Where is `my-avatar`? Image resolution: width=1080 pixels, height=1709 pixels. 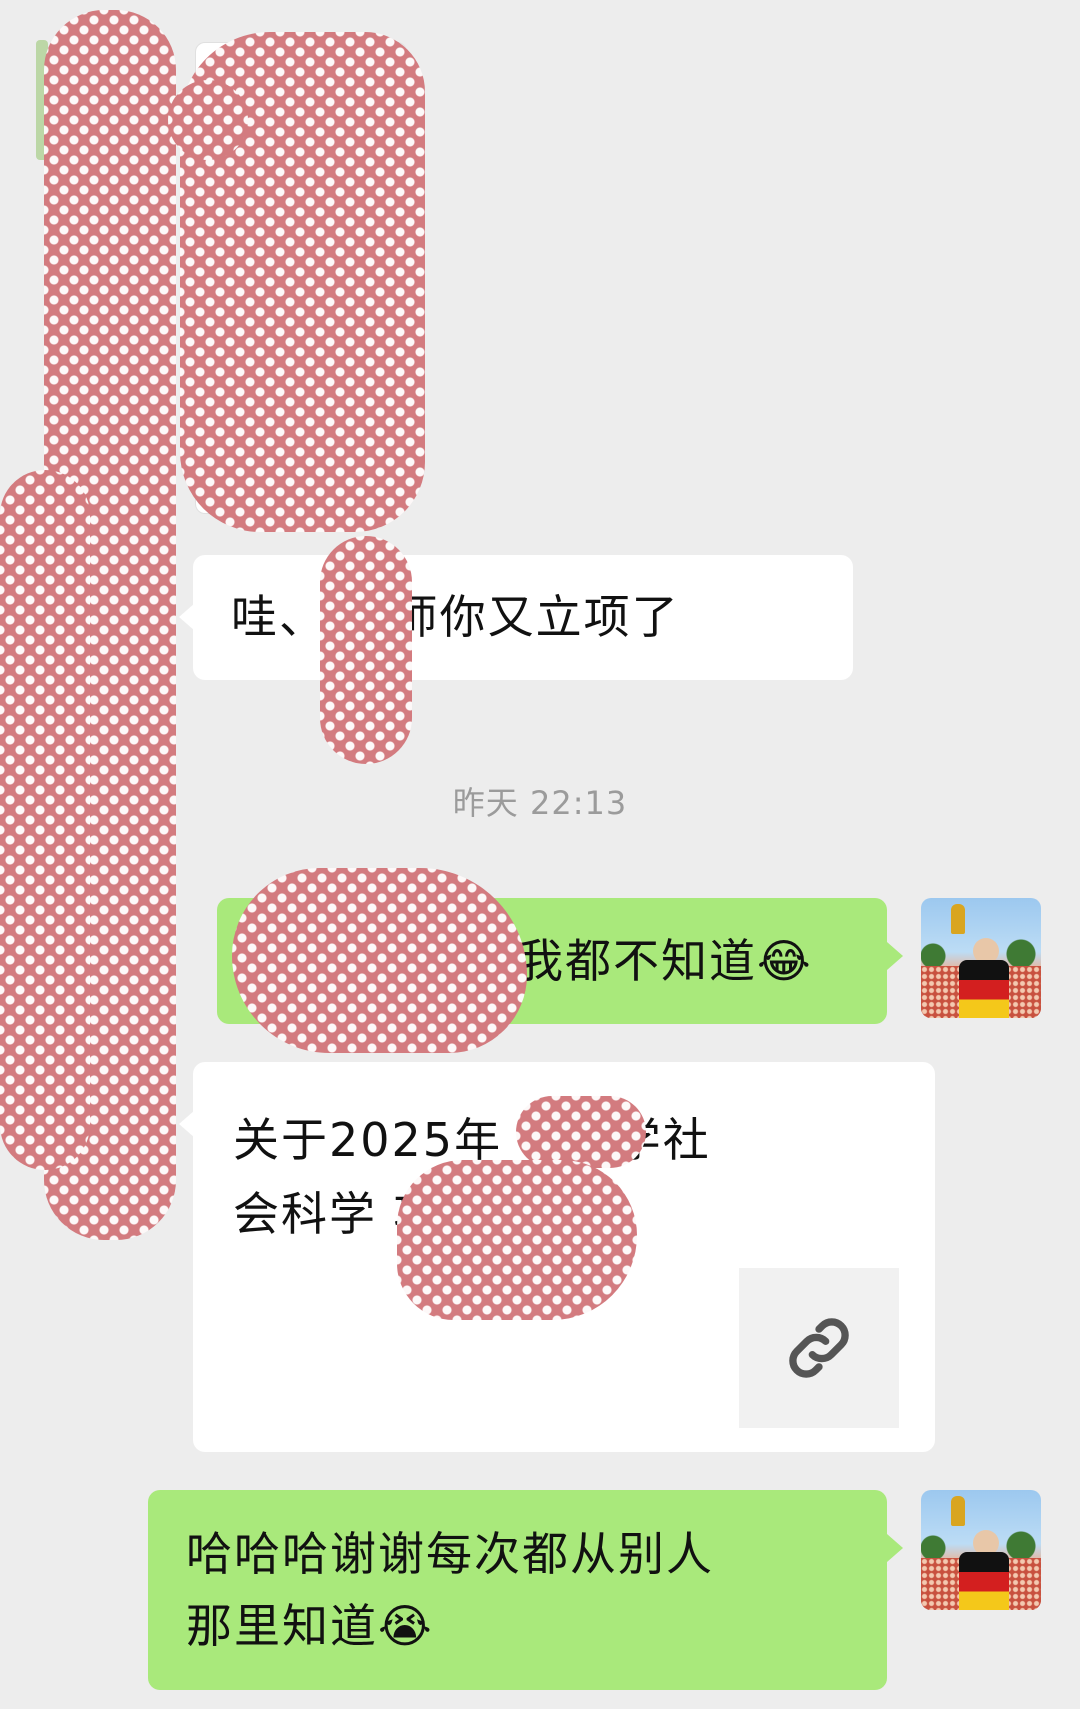 my-avatar is located at coordinates (981, 958).